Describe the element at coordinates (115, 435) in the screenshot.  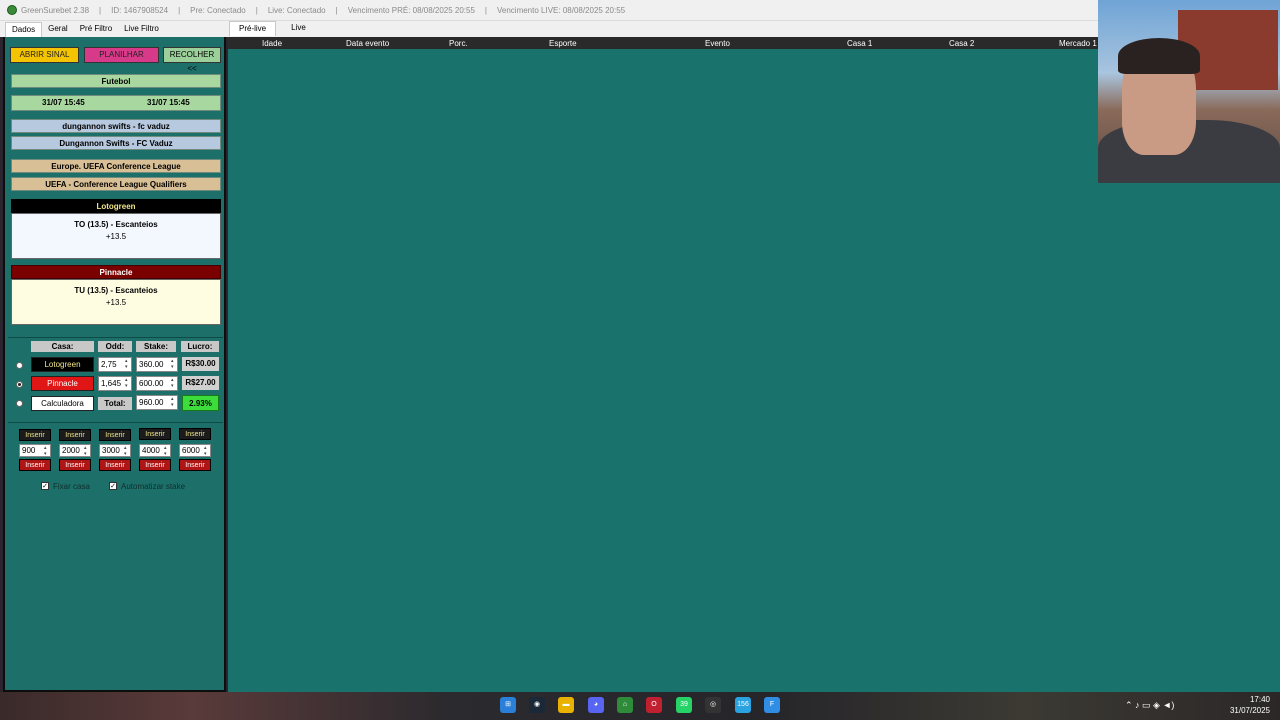
I see `inserir-top-3: Inserir` at that location.